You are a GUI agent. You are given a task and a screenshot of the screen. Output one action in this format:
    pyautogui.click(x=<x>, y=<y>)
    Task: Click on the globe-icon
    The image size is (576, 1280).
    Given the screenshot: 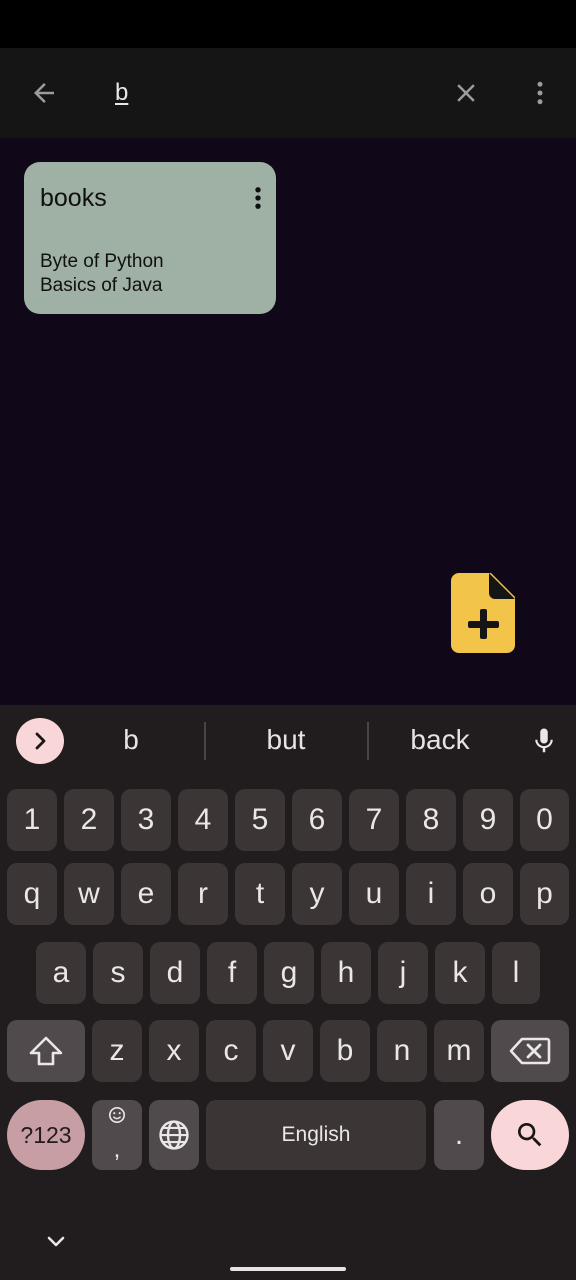 What is the action you would take?
    pyautogui.click(x=174, y=1135)
    